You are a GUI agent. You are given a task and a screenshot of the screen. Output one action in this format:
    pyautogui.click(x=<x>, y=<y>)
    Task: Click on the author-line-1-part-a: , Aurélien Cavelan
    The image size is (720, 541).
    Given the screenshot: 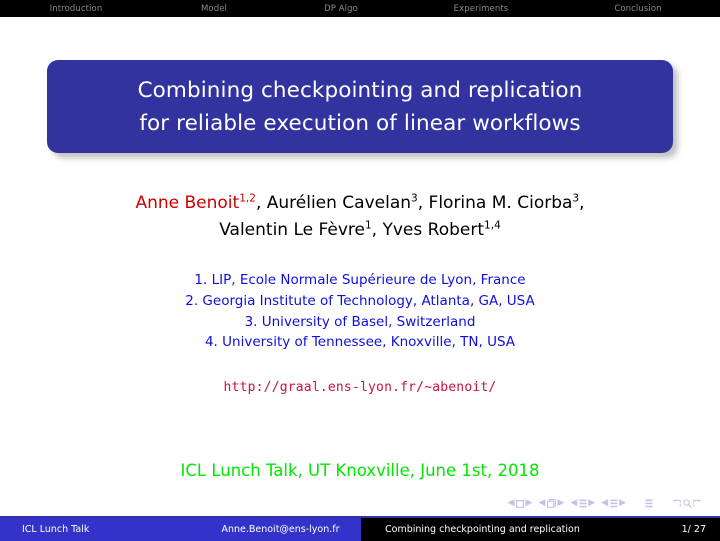 What is the action you would take?
    pyautogui.click(x=333, y=203)
    